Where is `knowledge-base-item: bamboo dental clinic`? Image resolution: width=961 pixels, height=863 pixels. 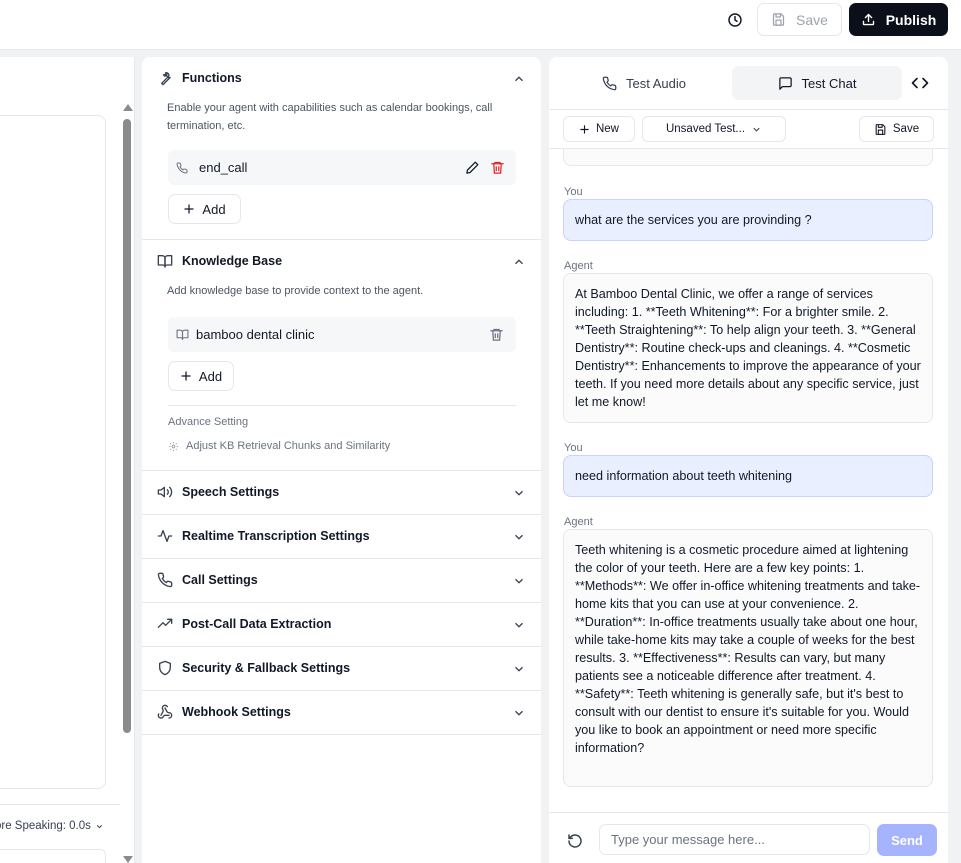
knowledge-base-item: bamboo dental clinic is located at coordinates (342, 334).